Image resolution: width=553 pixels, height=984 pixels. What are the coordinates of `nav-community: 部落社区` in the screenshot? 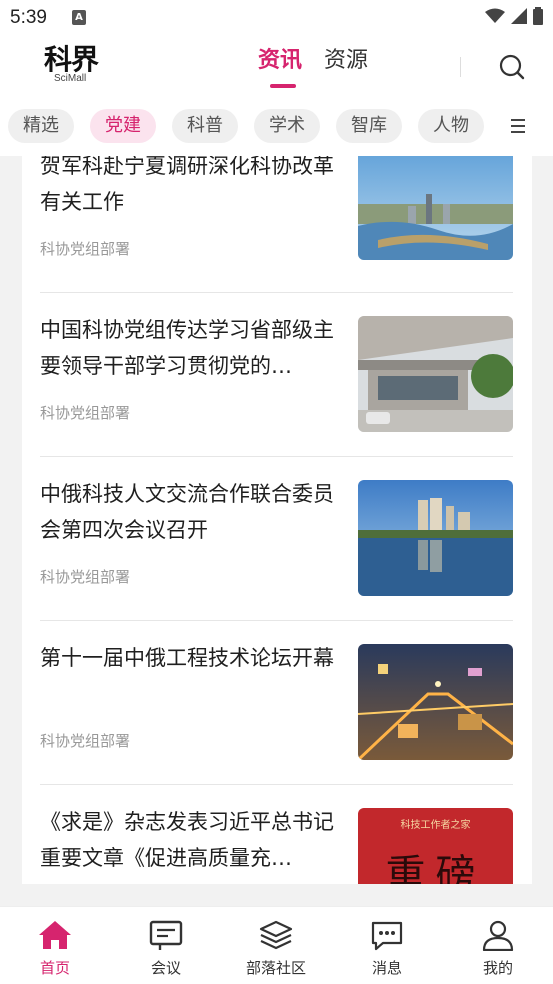 It's located at (276, 948).